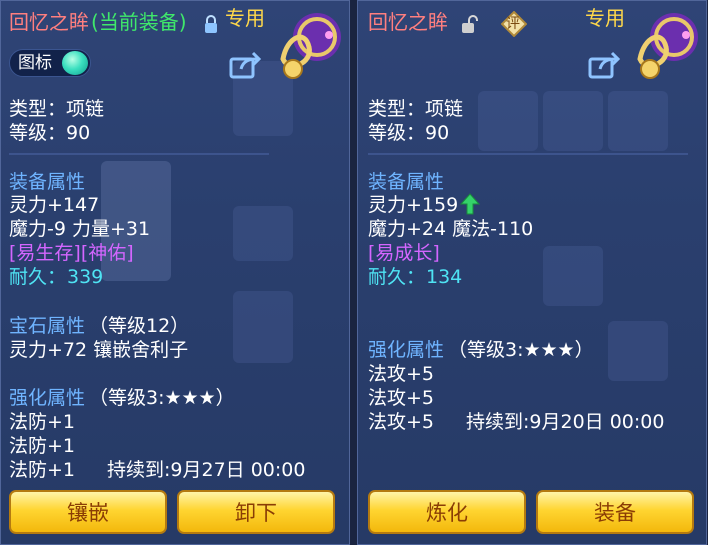 Image resolution: width=708 pixels, height=545 pixels. I want to click on icon-toggle: 图标, so click(50, 63).